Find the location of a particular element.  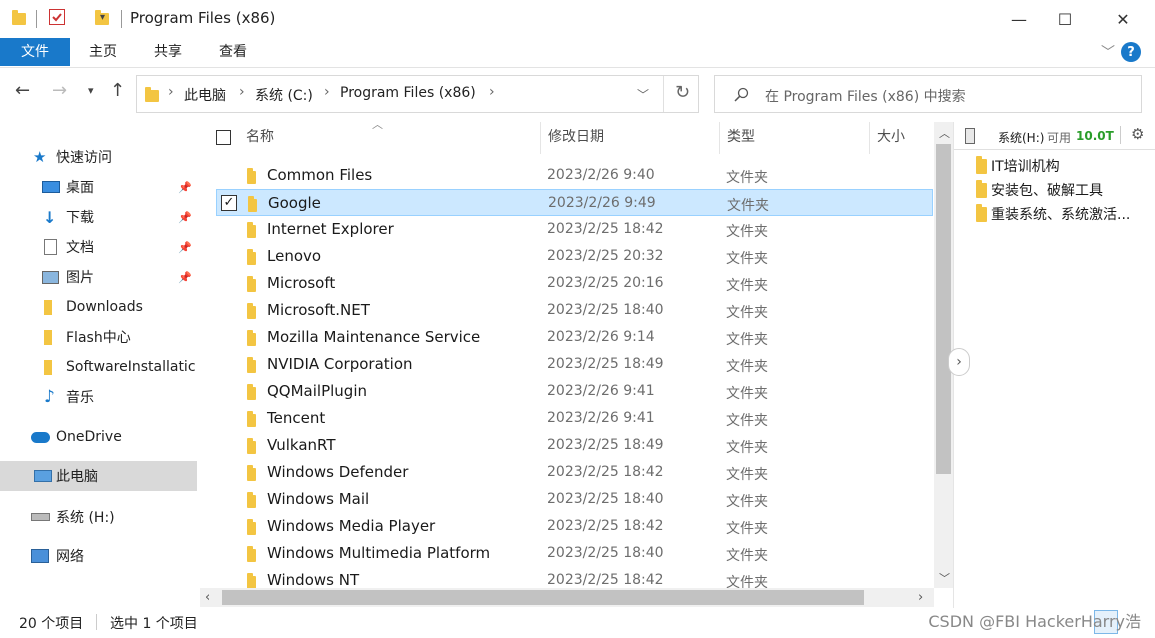

help-button: ? is located at coordinates (1131, 52).